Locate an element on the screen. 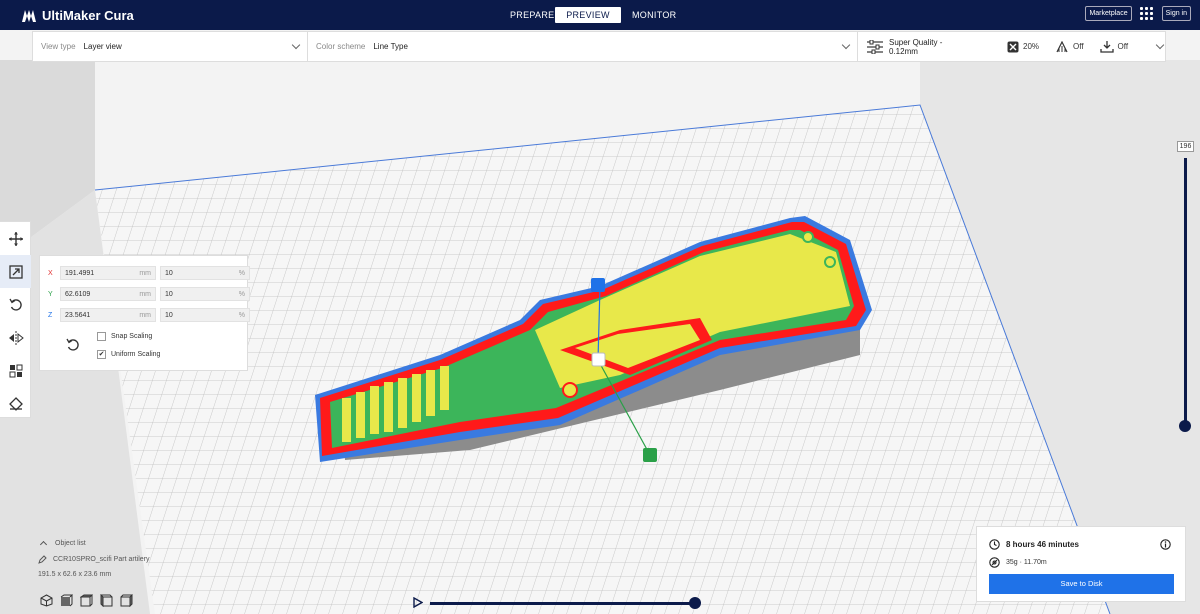 Image resolution: width=1200 pixels, height=614 pixels. mirror-tool is located at coordinates (15, 337).